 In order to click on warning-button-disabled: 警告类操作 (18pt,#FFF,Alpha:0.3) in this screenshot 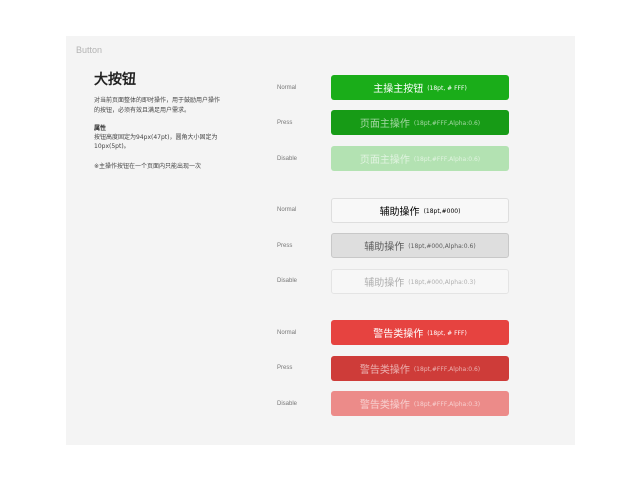, I will do `click(420, 403)`.